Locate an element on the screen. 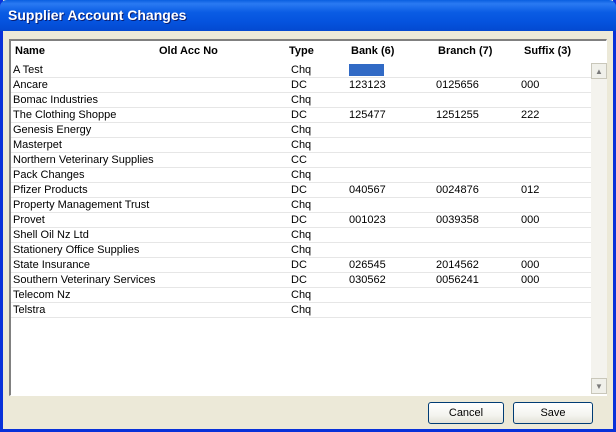 The width and height of the screenshot is (616, 432). table-row: A Test Chq is located at coordinates (301, 70).